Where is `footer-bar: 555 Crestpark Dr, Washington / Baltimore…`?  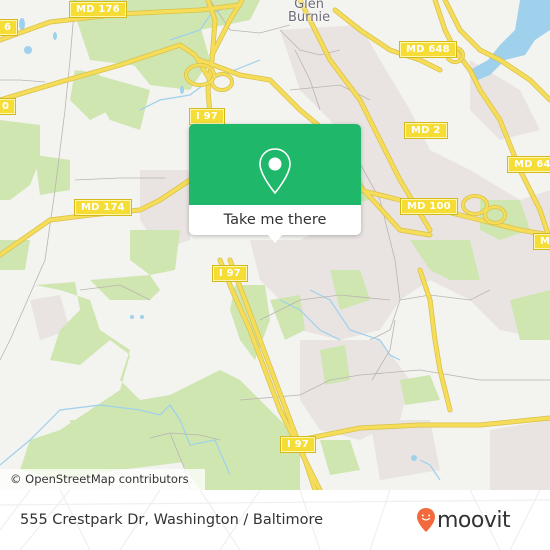
footer-bar: 555 Crestpark Dr, Washington / Baltimore… is located at coordinates (275, 520).